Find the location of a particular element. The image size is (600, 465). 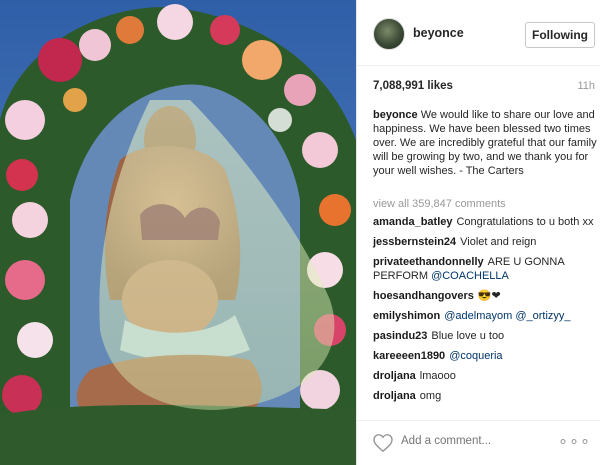

more-options-icon: ∘∘∘ is located at coordinates (574, 441).